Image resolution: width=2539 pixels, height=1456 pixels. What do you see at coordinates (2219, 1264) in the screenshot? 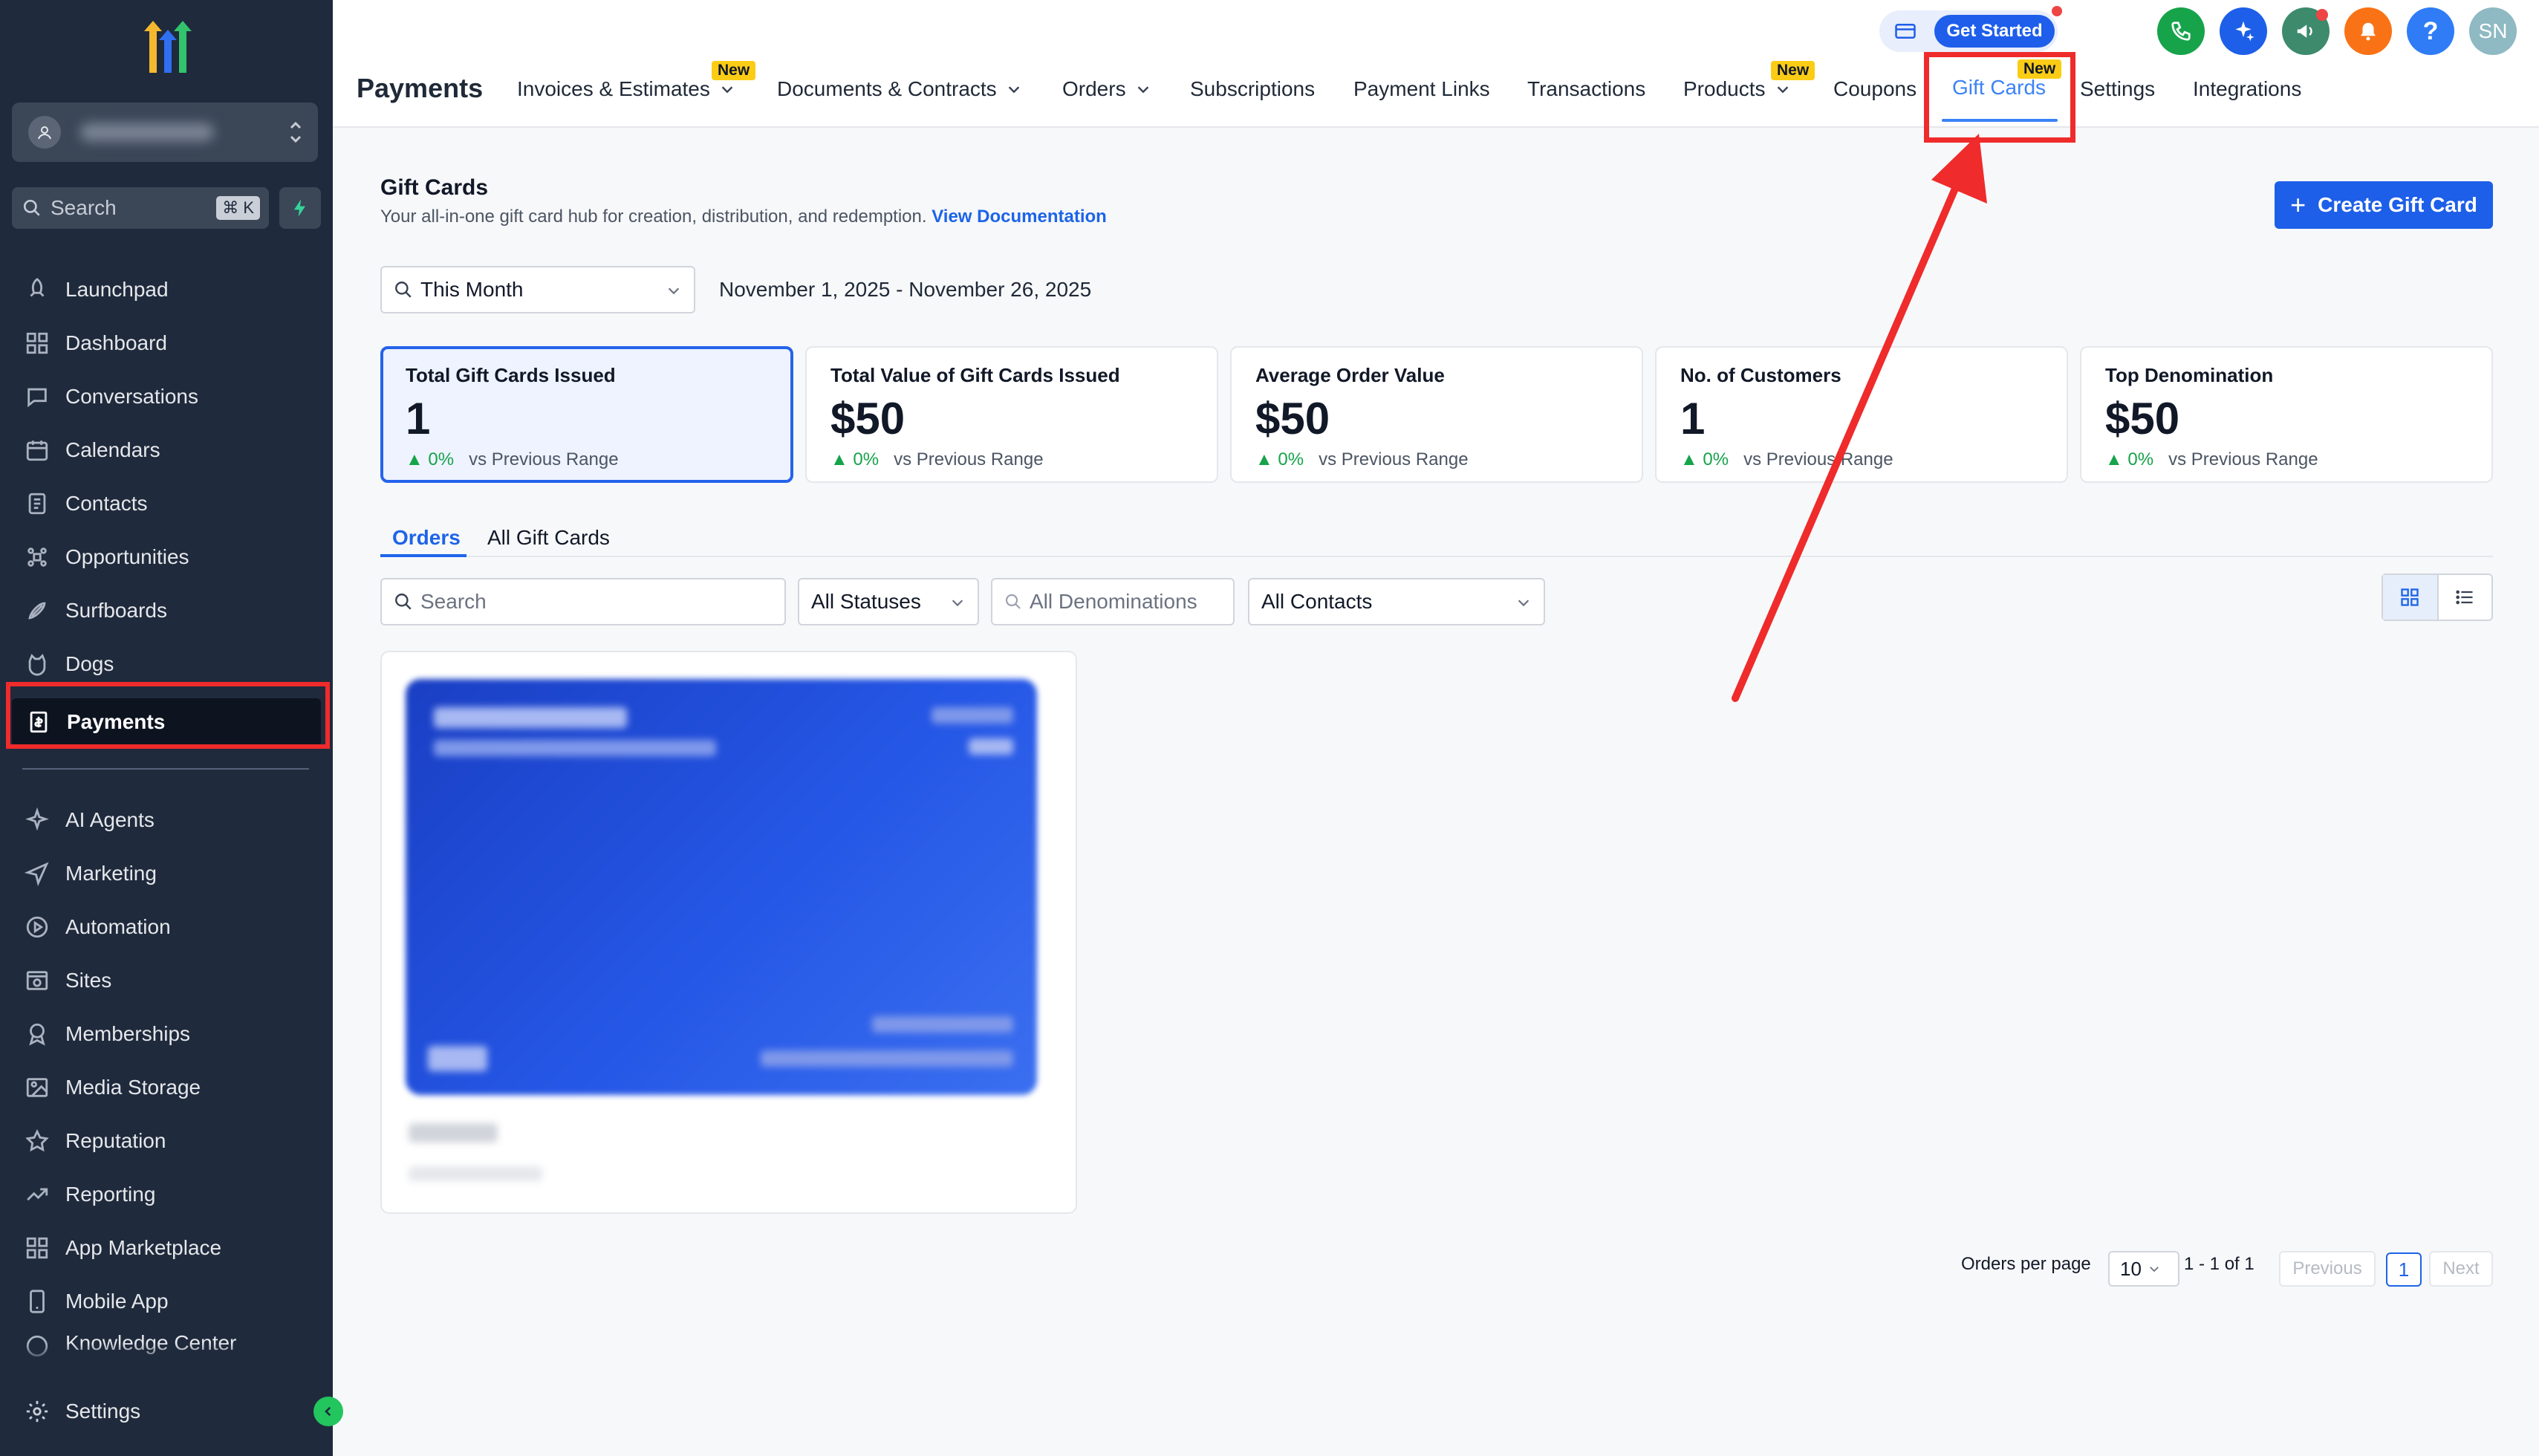
I see `pagination-range: 1 - 1 of 1` at bounding box center [2219, 1264].